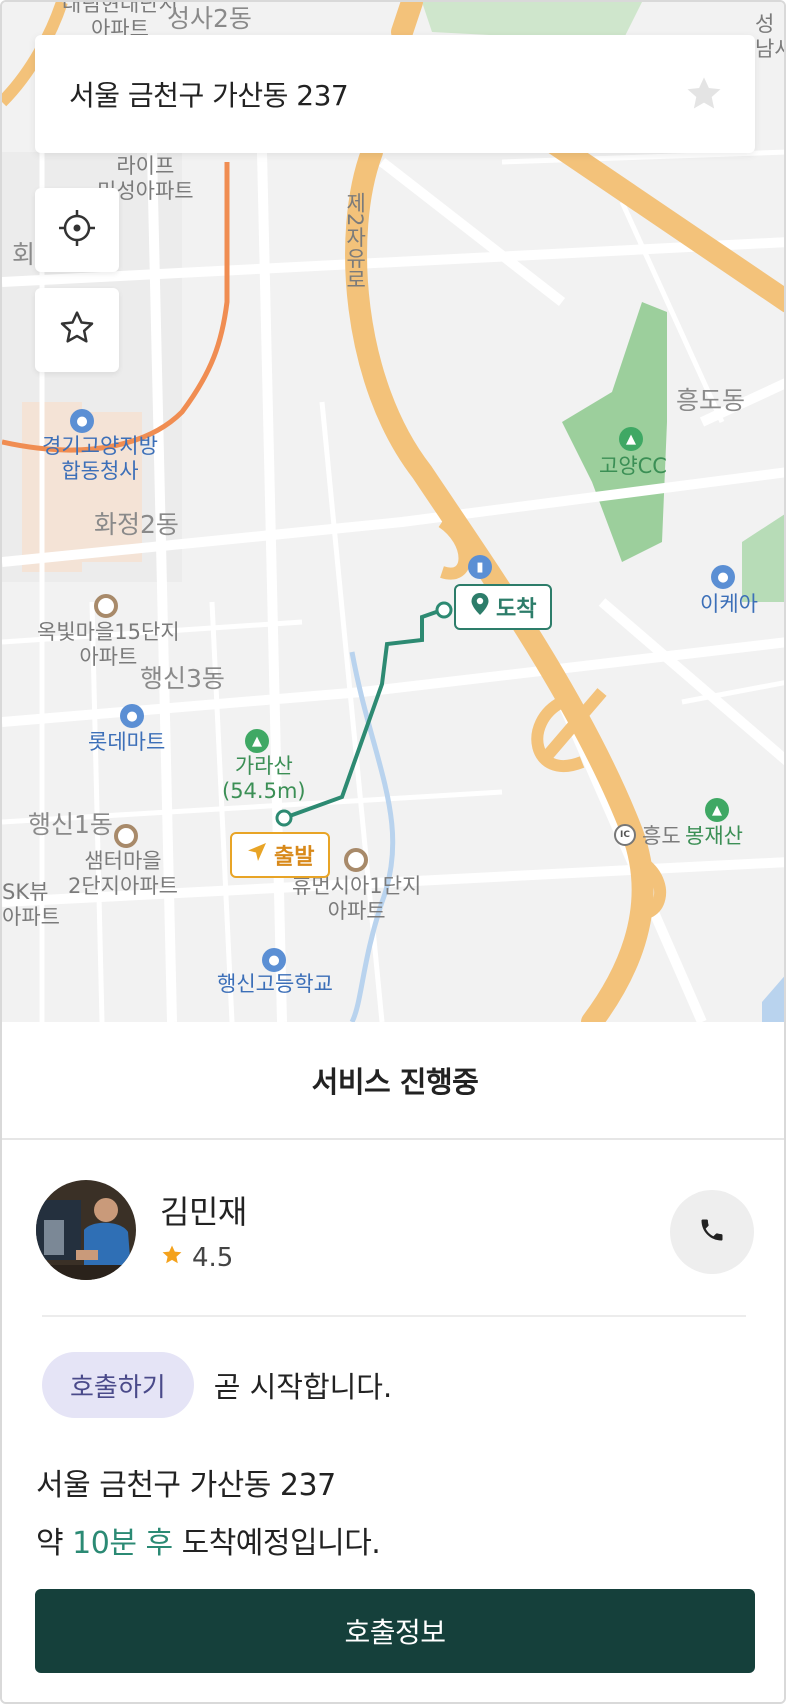 This screenshot has height=1704, width=786. Describe the element at coordinates (275, 984) in the screenshot. I see `map-label-school: 행신고등학교` at that location.